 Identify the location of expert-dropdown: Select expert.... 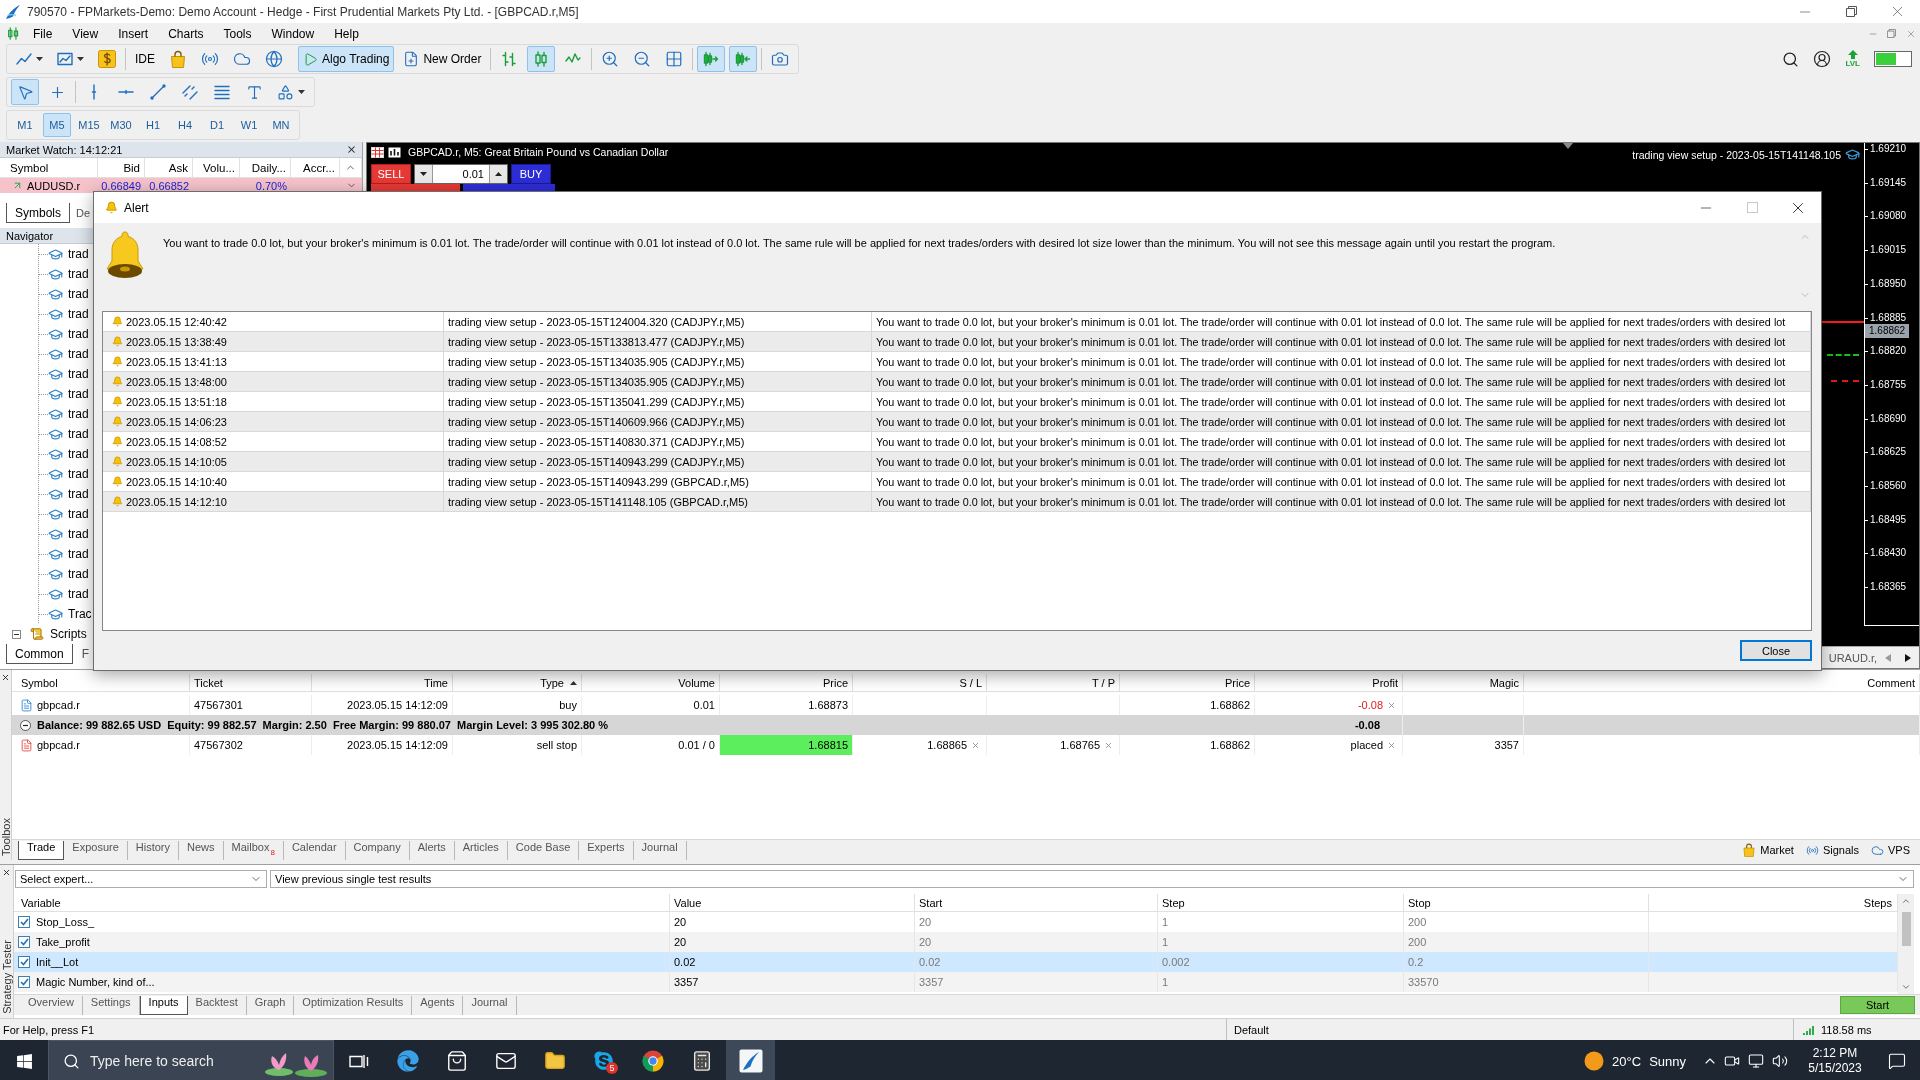
(141, 879).